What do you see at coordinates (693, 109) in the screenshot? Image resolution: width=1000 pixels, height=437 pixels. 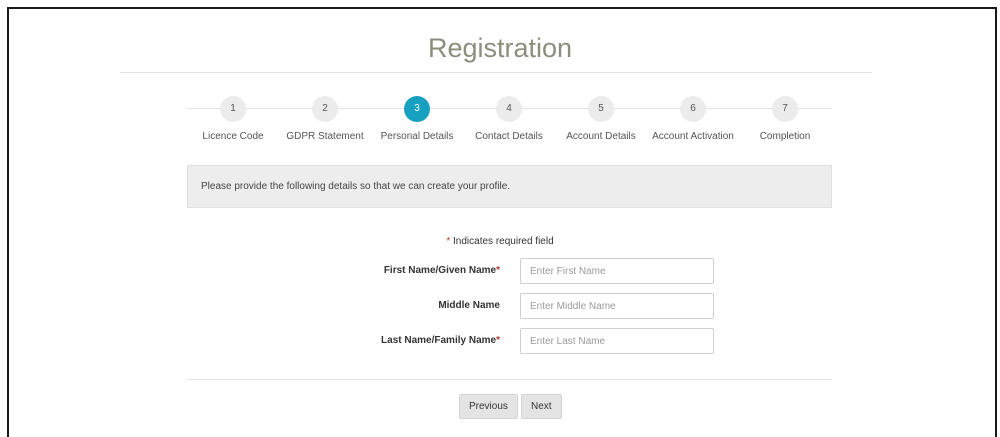 I see `step-number: 6` at bounding box center [693, 109].